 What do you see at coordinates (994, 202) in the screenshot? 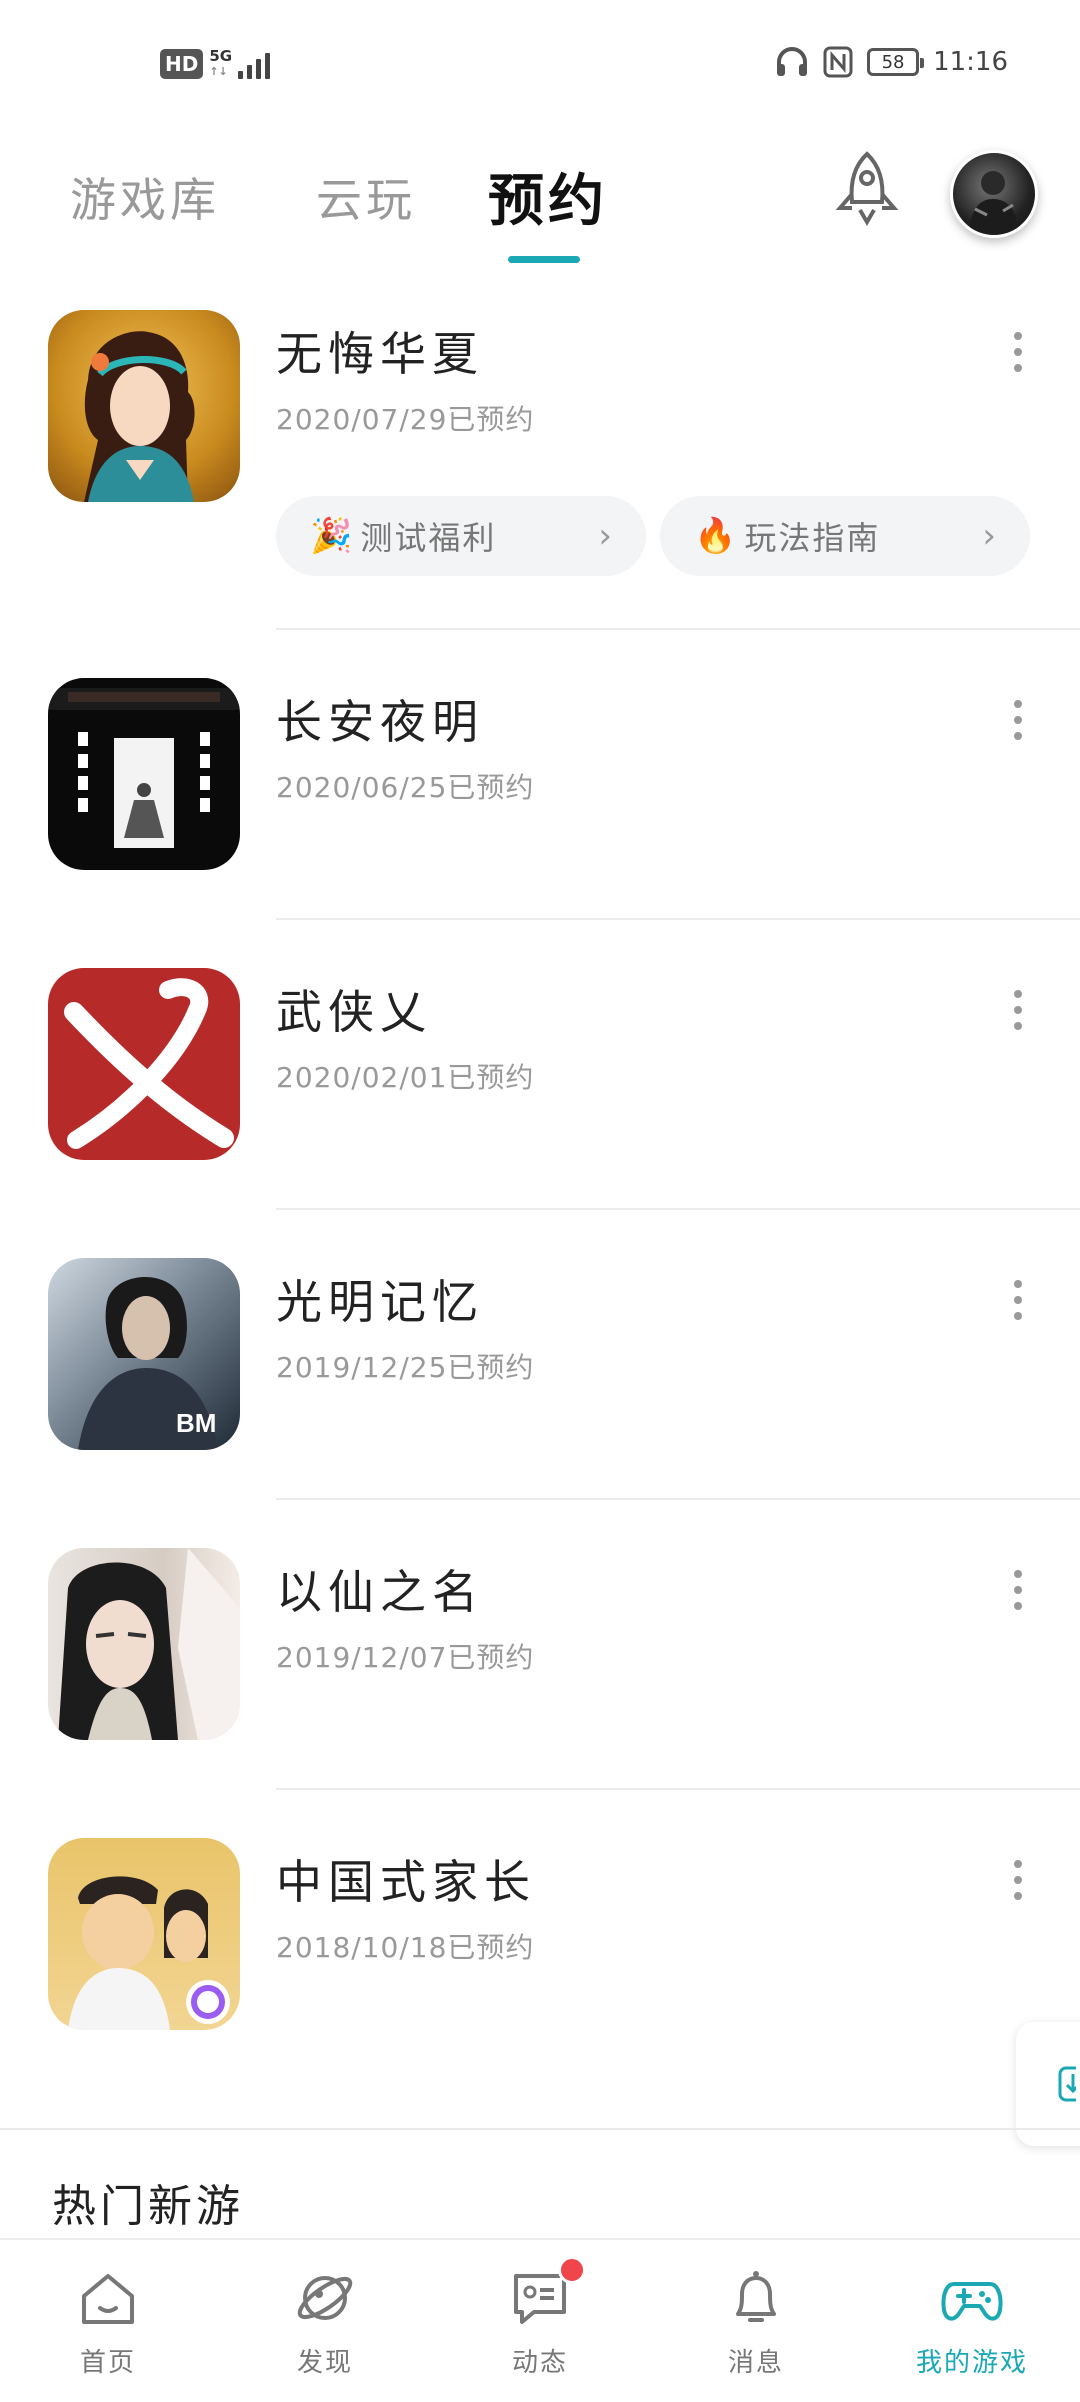
I see `avatar-silhouette-icon` at bounding box center [994, 202].